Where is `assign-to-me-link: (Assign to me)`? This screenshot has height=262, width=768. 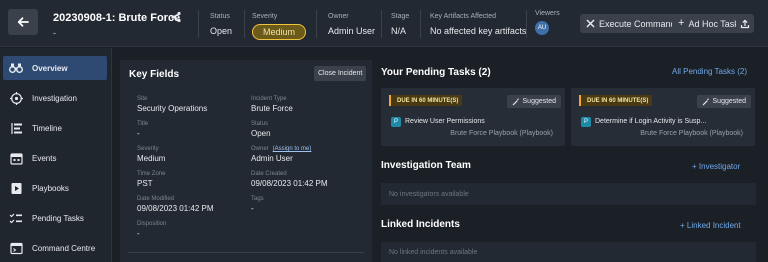
assign-to-me-link: (Assign to me) is located at coordinates (292, 149).